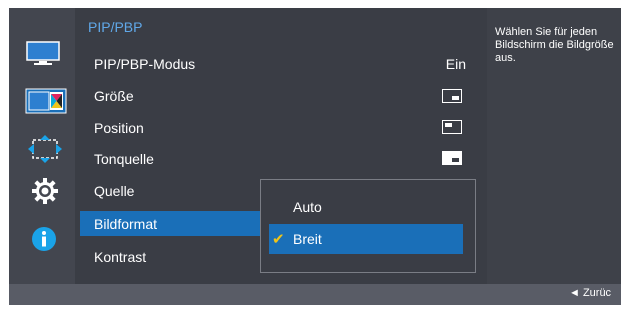  I want to click on dropdown-option-wide: ✔ Breit, so click(366, 239).